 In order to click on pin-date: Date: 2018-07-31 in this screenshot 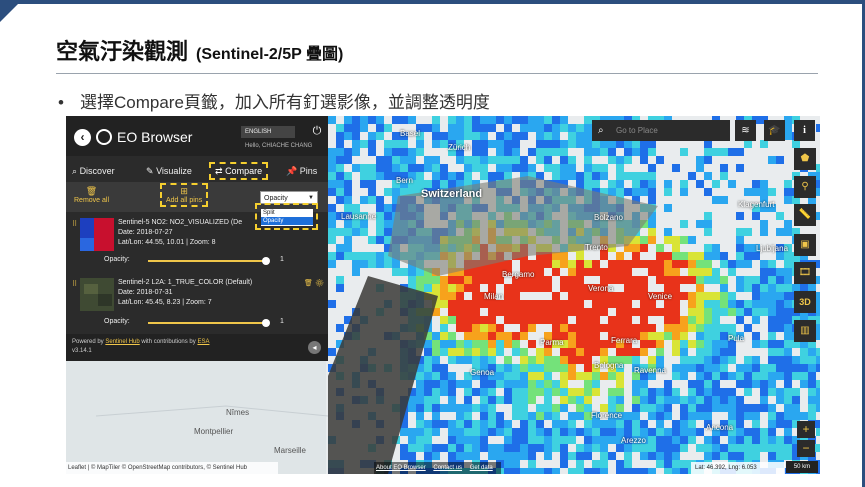, I will do `click(145, 292)`.